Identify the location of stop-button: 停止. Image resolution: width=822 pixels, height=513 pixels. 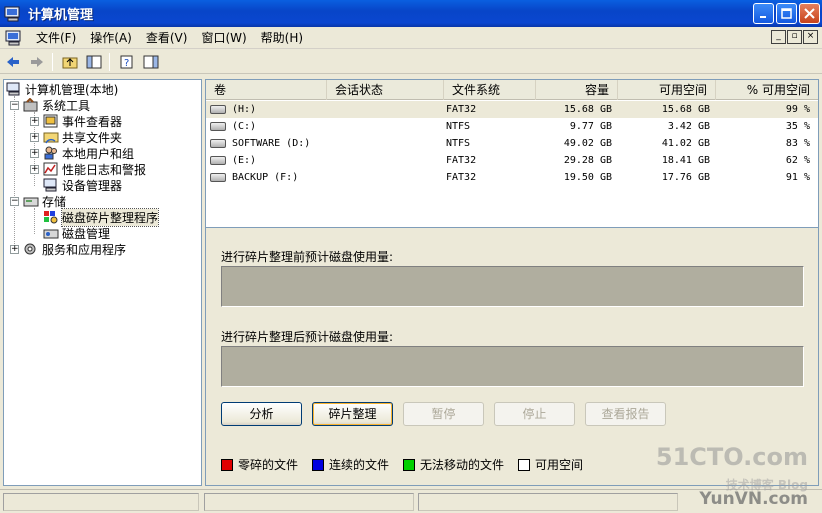
(534, 414).